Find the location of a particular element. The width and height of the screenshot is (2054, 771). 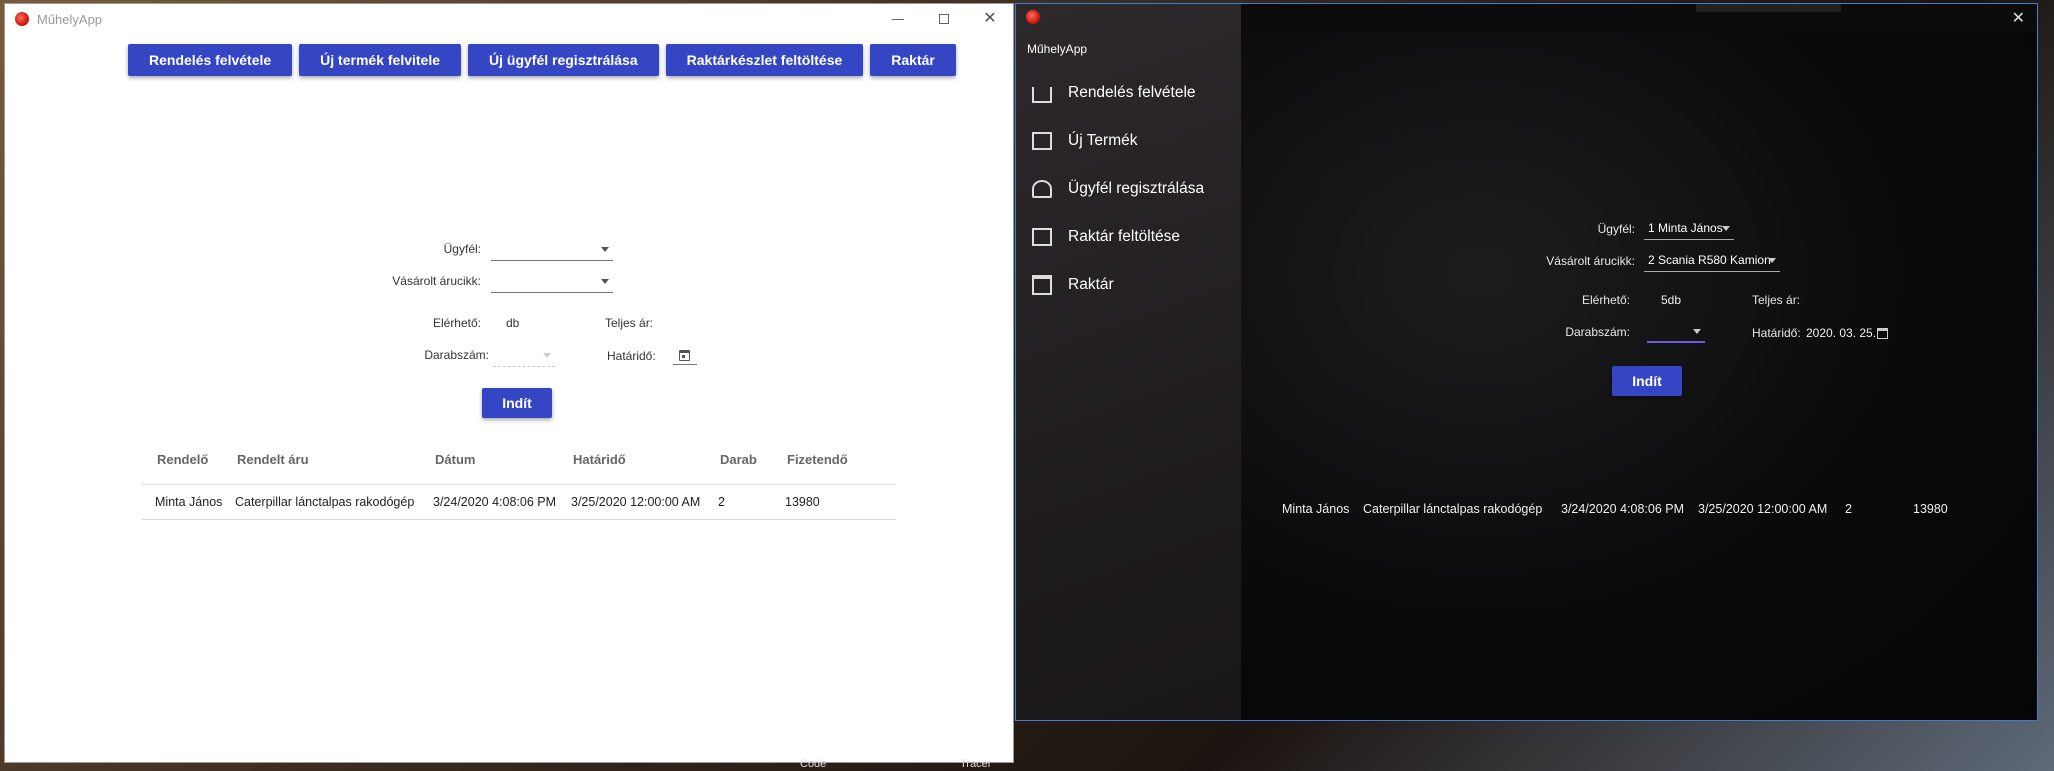

cell-rendelo: Minta János is located at coordinates (189, 502).